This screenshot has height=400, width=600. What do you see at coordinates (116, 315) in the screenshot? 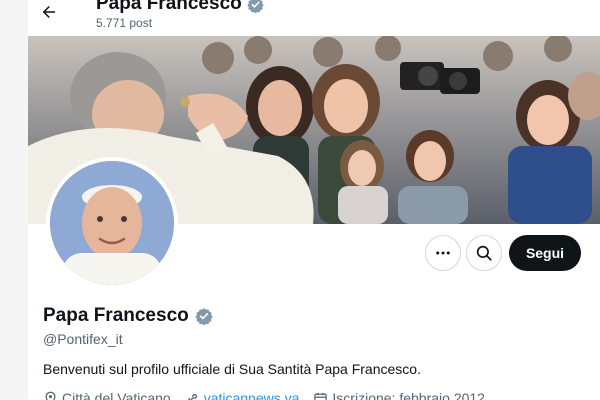
I see `profile-name: Papa Francesco` at bounding box center [116, 315].